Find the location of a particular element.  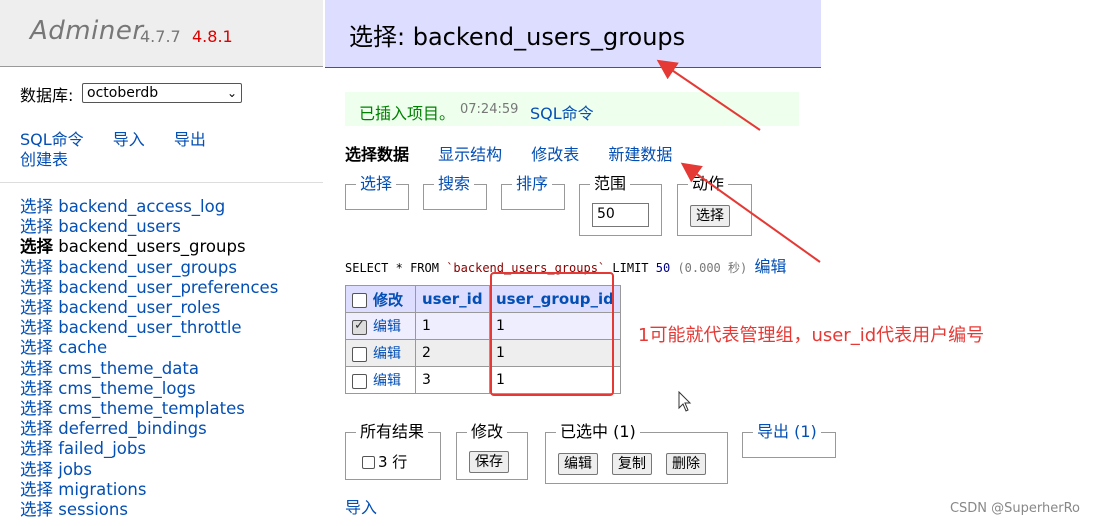

all-results-legend: 所有结果 is located at coordinates (392, 432).